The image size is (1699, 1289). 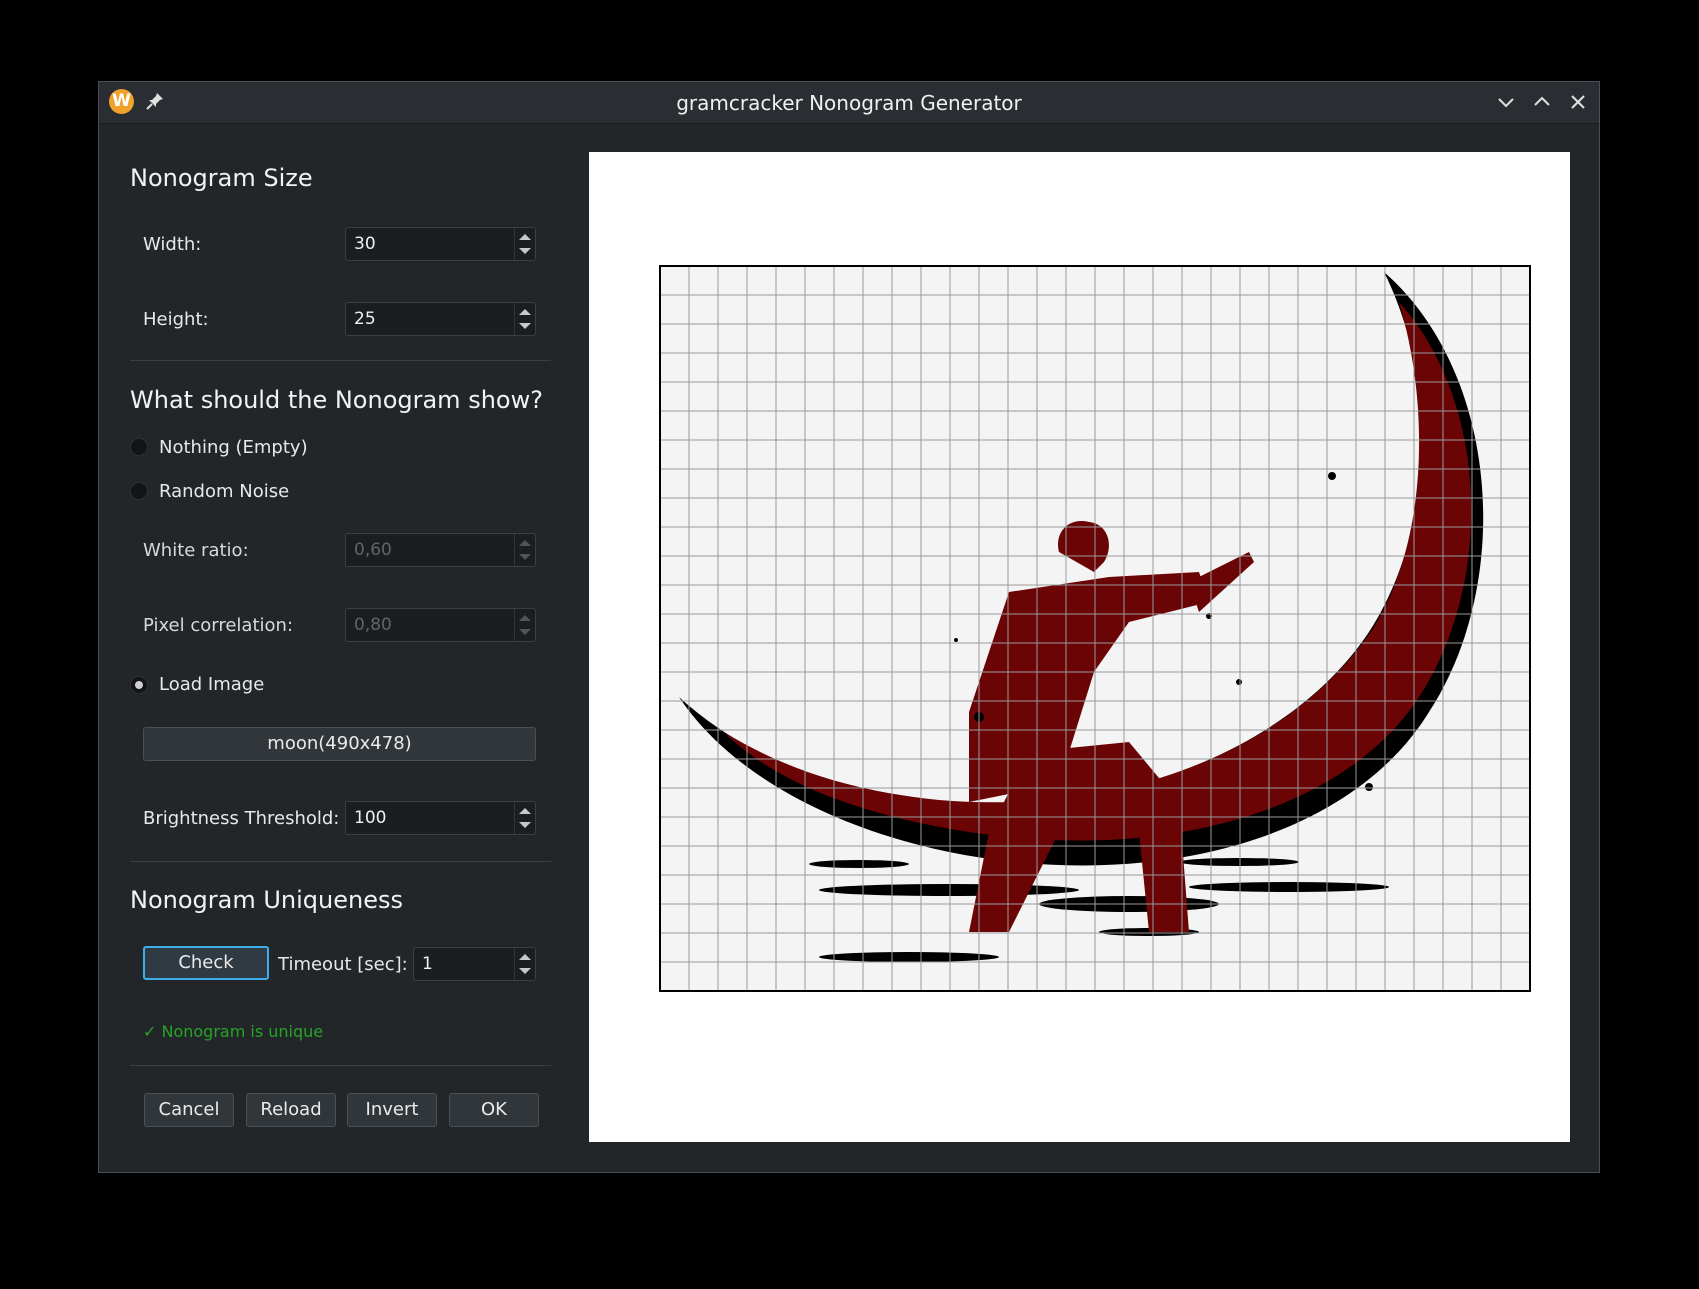 I want to click on radio-empty-label: Nothing (Empty), so click(x=233, y=447).